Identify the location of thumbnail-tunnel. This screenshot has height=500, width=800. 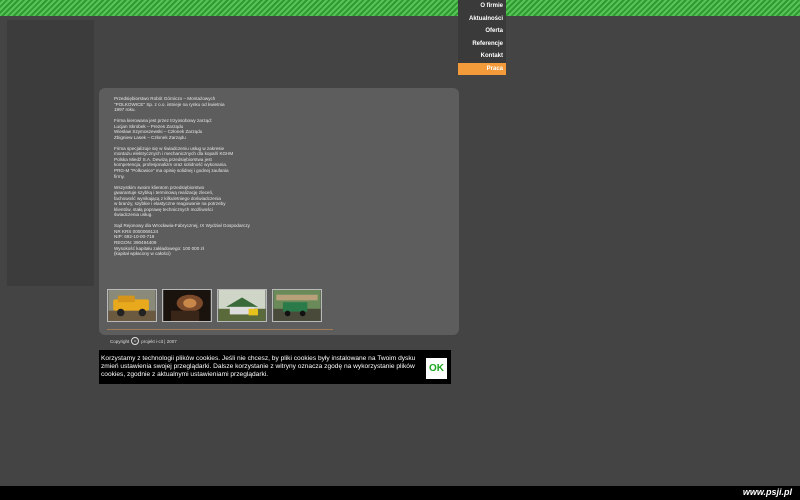
(187, 305).